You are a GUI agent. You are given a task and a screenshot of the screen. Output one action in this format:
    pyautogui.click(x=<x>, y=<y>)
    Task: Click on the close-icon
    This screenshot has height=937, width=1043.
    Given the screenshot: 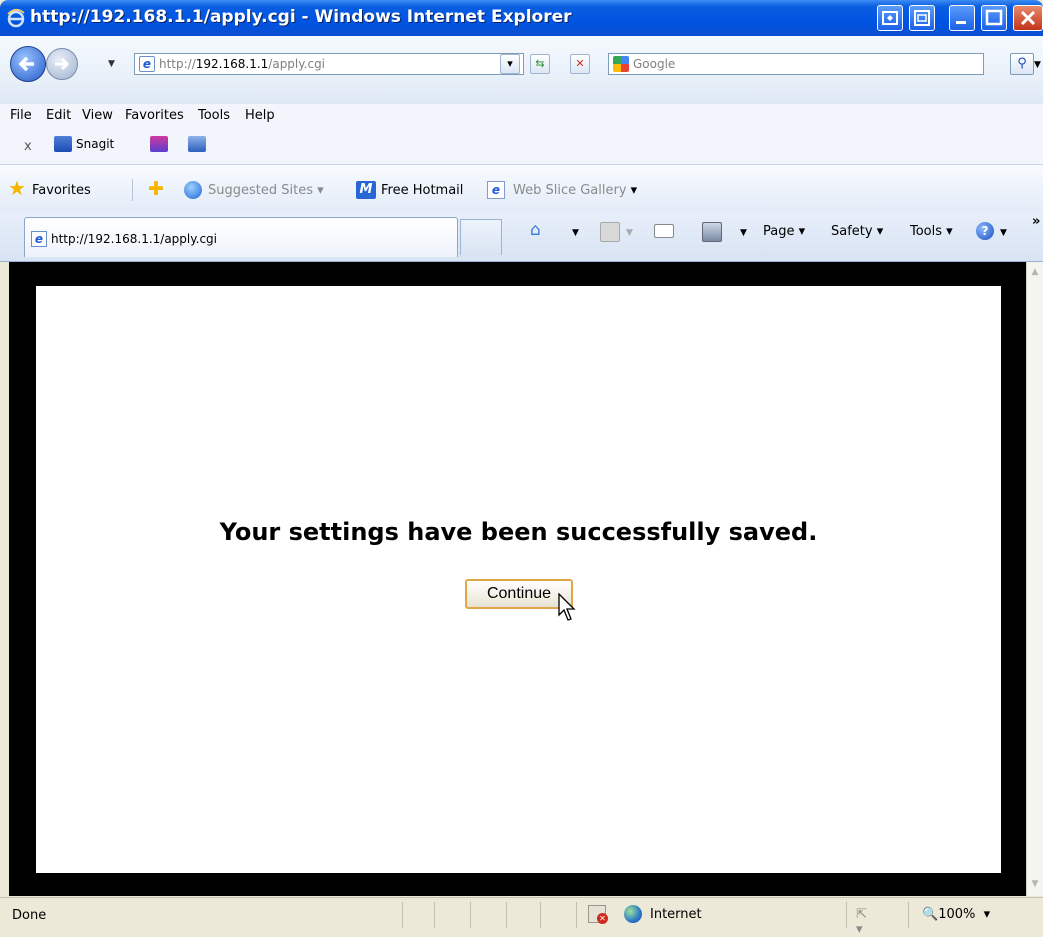 What is the action you would take?
    pyautogui.click(x=1028, y=18)
    